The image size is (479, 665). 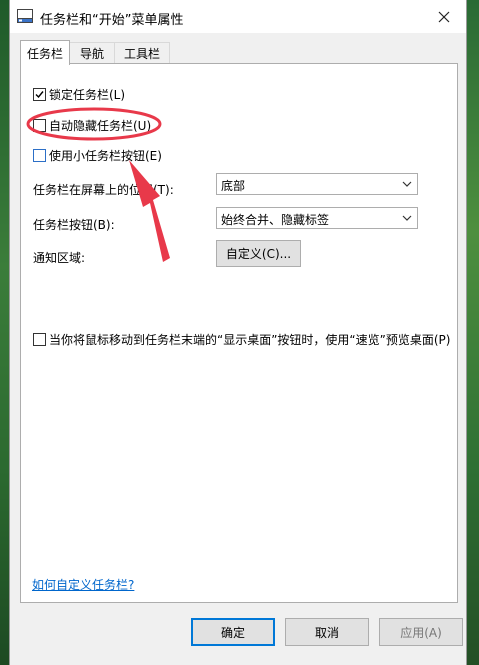 I want to click on window-title: 任务栏和“开始”菜单属性, so click(x=112, y=20).